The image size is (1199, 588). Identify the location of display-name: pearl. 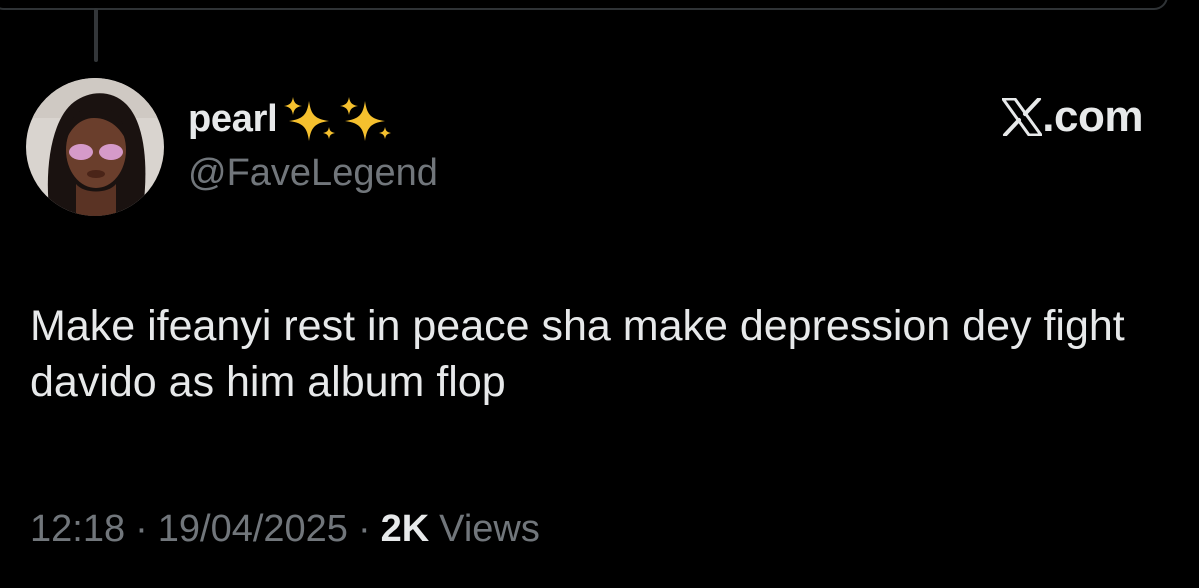
(233, 119).